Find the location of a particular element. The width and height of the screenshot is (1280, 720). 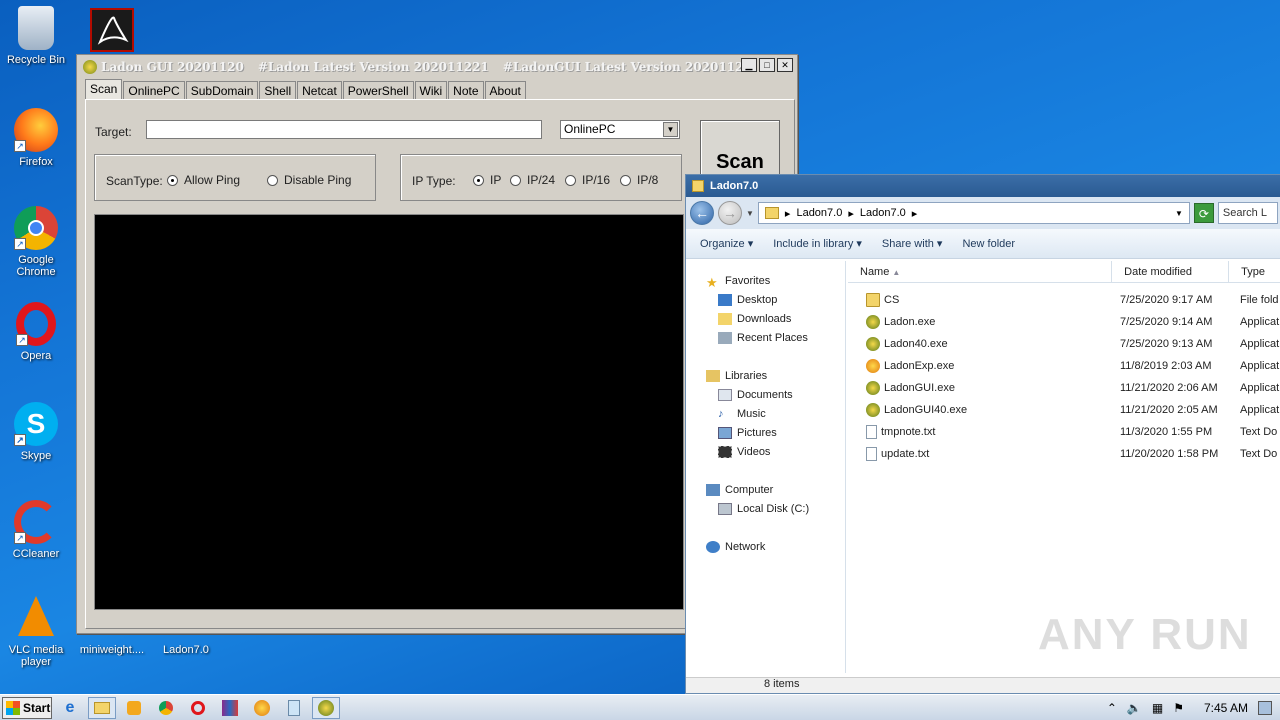

network-tray-icon: ▦ is located at coordinates (1157, 708).